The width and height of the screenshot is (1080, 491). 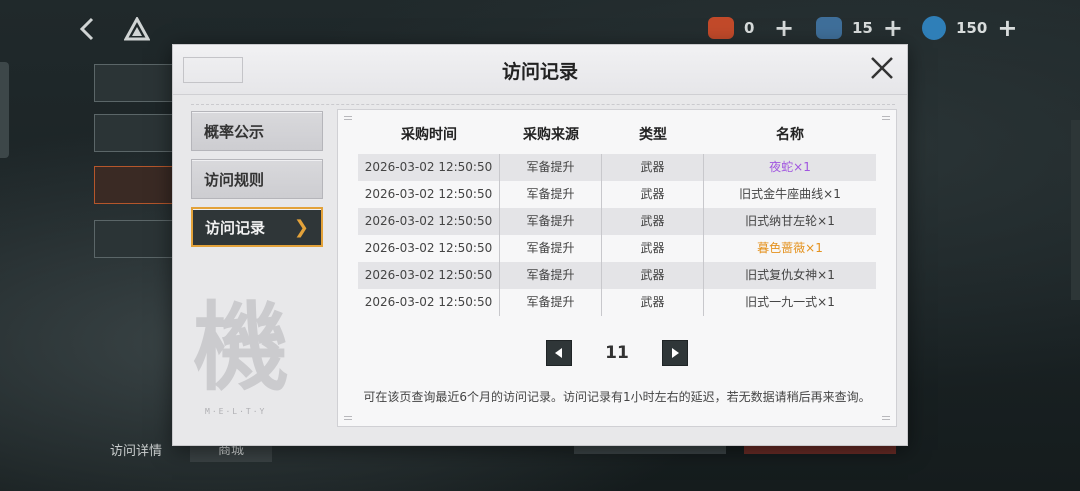 What do you see at coordinates (721, 28) in the screenshot?
I see `ticket-icon` at bounding box center [721, 28].